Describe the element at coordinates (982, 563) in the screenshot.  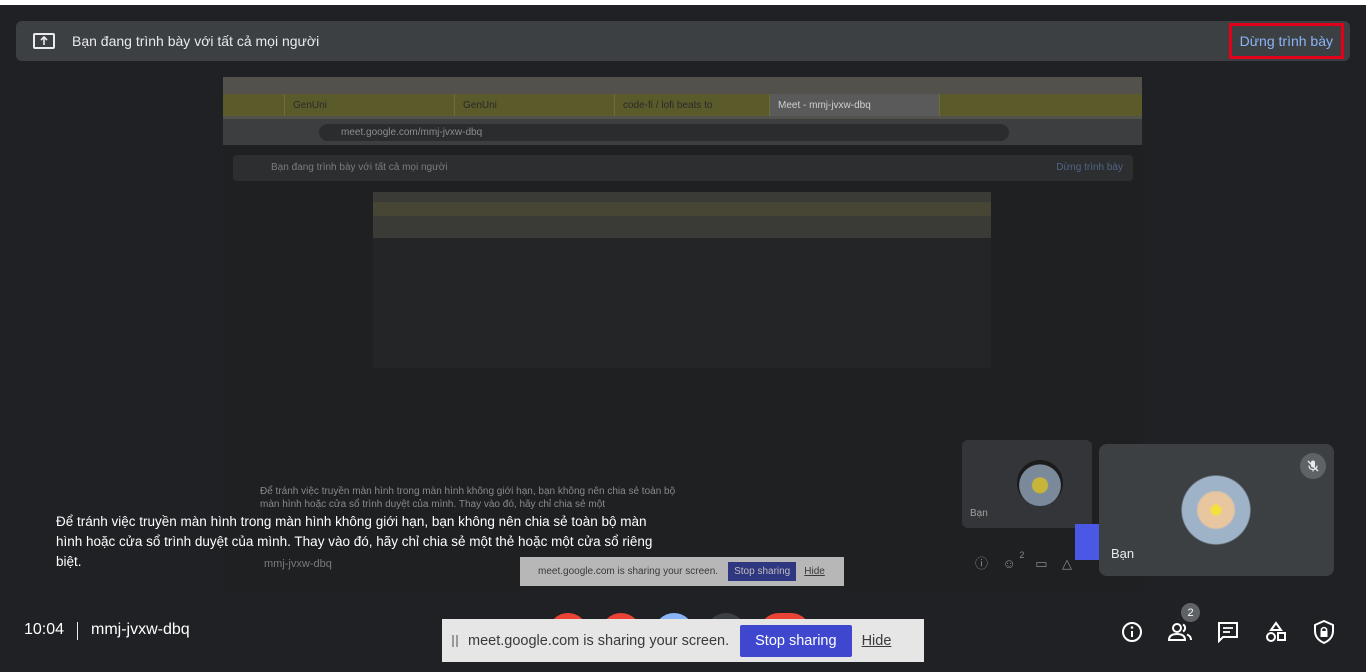
I see `preview-info-icon: ⓘ` at that location.